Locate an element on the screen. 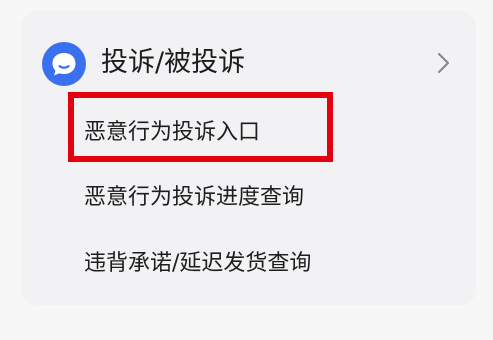 The width and height of the screenshot is (493, 340). menu-item-delayed-shipment-query: 违背承诺/延迟发货查询 is located at coordinates (197, 264).